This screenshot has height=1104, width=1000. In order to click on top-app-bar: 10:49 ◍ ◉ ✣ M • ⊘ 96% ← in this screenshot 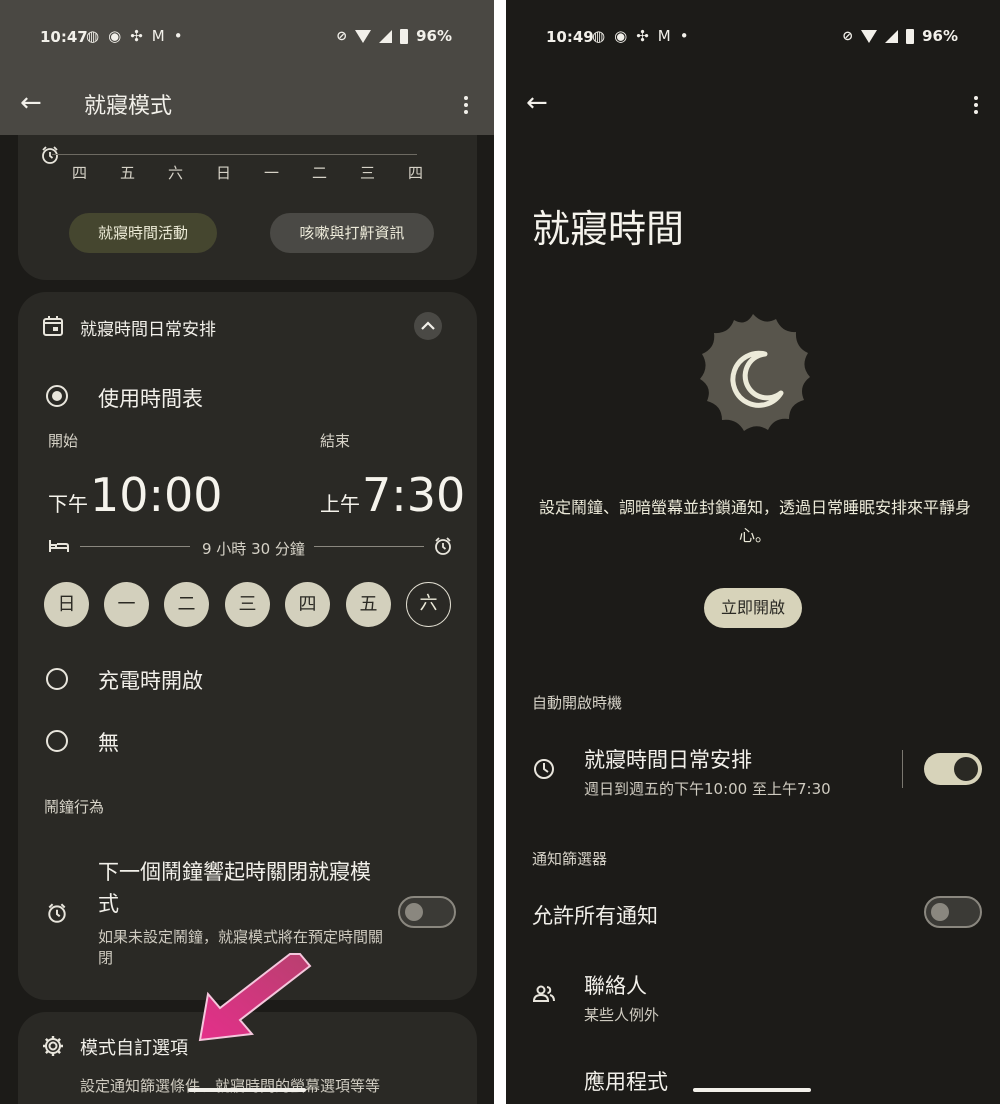, I will do `click(753, 67)`.